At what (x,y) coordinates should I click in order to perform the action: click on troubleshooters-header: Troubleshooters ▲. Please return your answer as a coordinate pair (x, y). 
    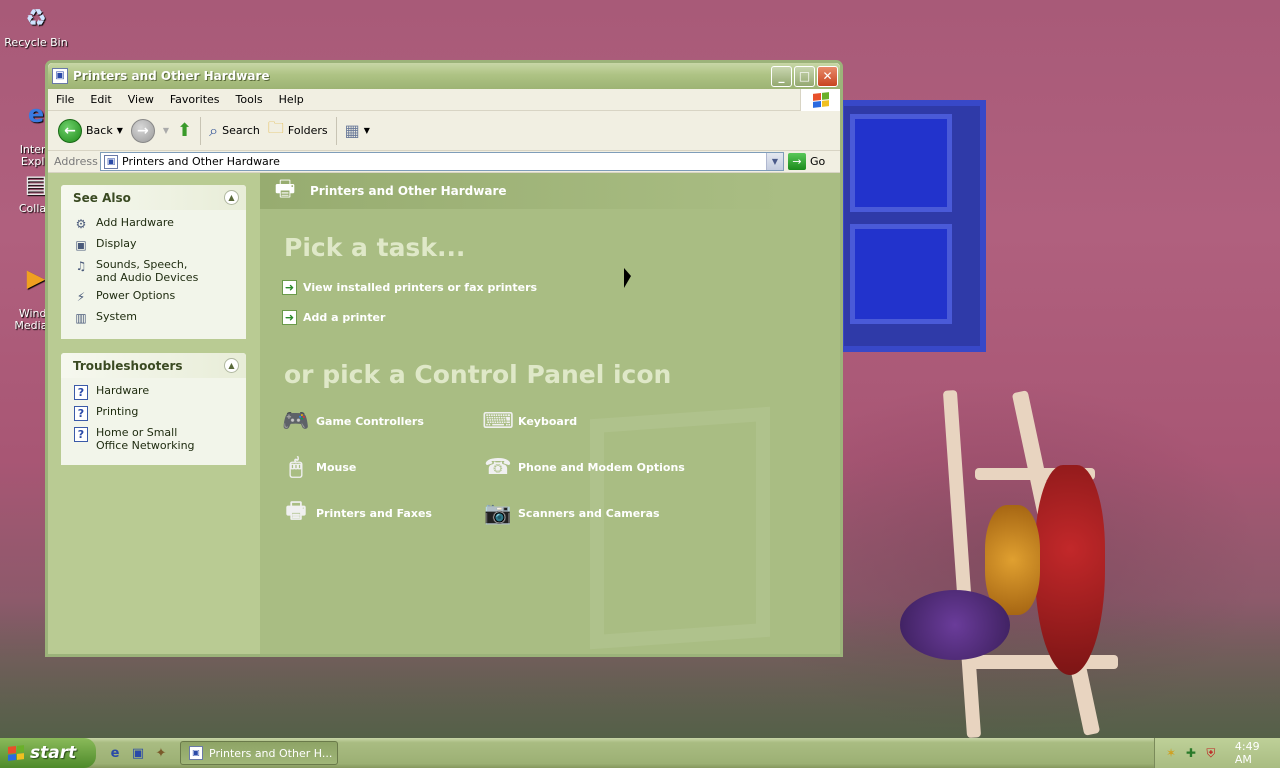
    Looking at the image, I should click on (153, 365).